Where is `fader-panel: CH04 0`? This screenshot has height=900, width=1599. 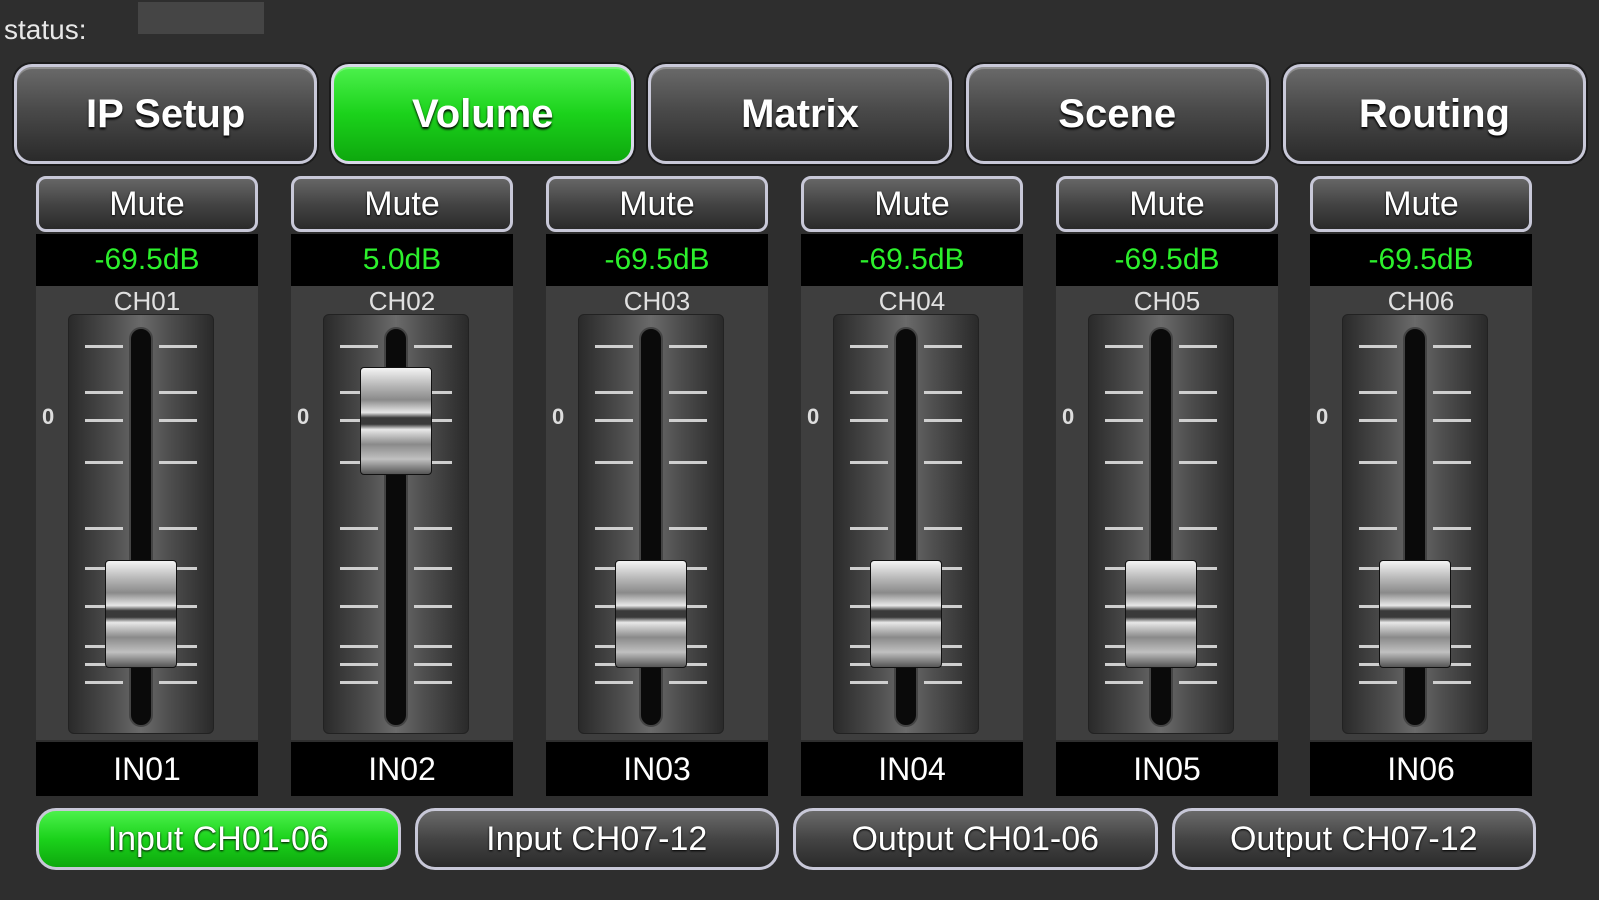 fader-panel: CH04 0 is located at coordinates (912, 513).